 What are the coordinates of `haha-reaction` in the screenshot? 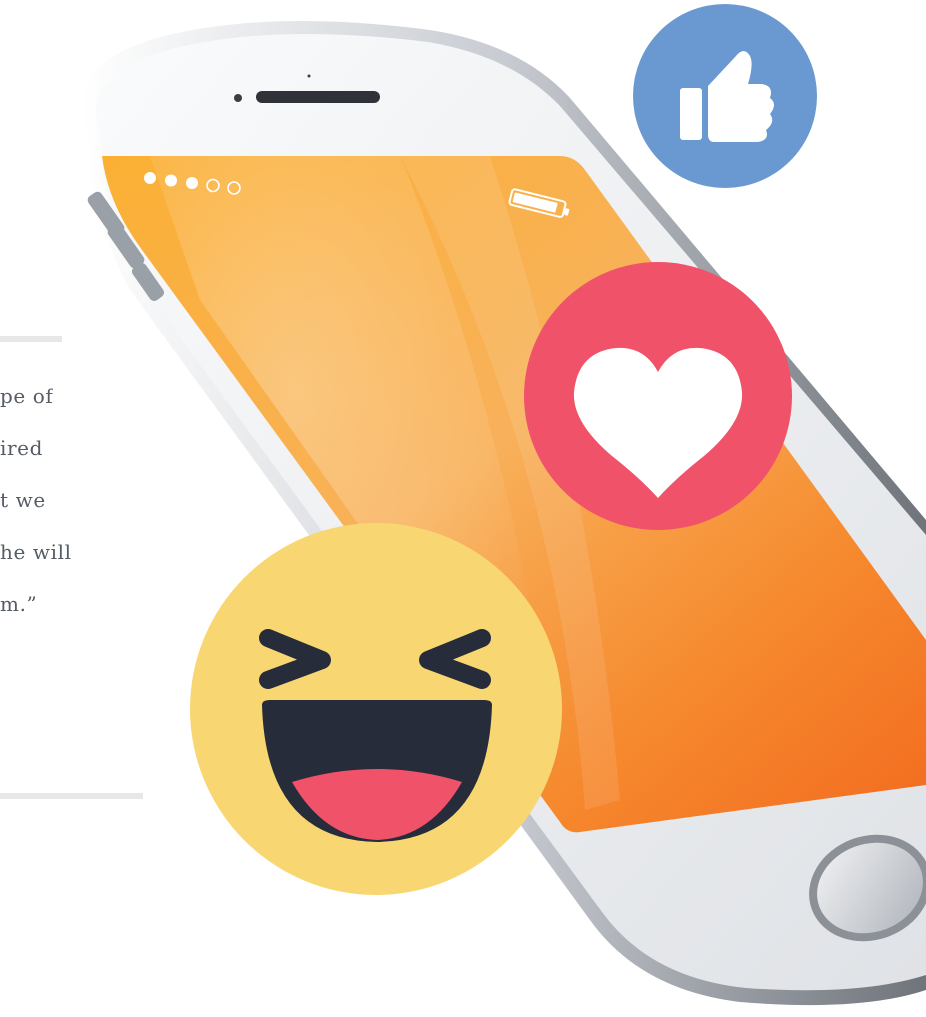 It's located at (376, 709).